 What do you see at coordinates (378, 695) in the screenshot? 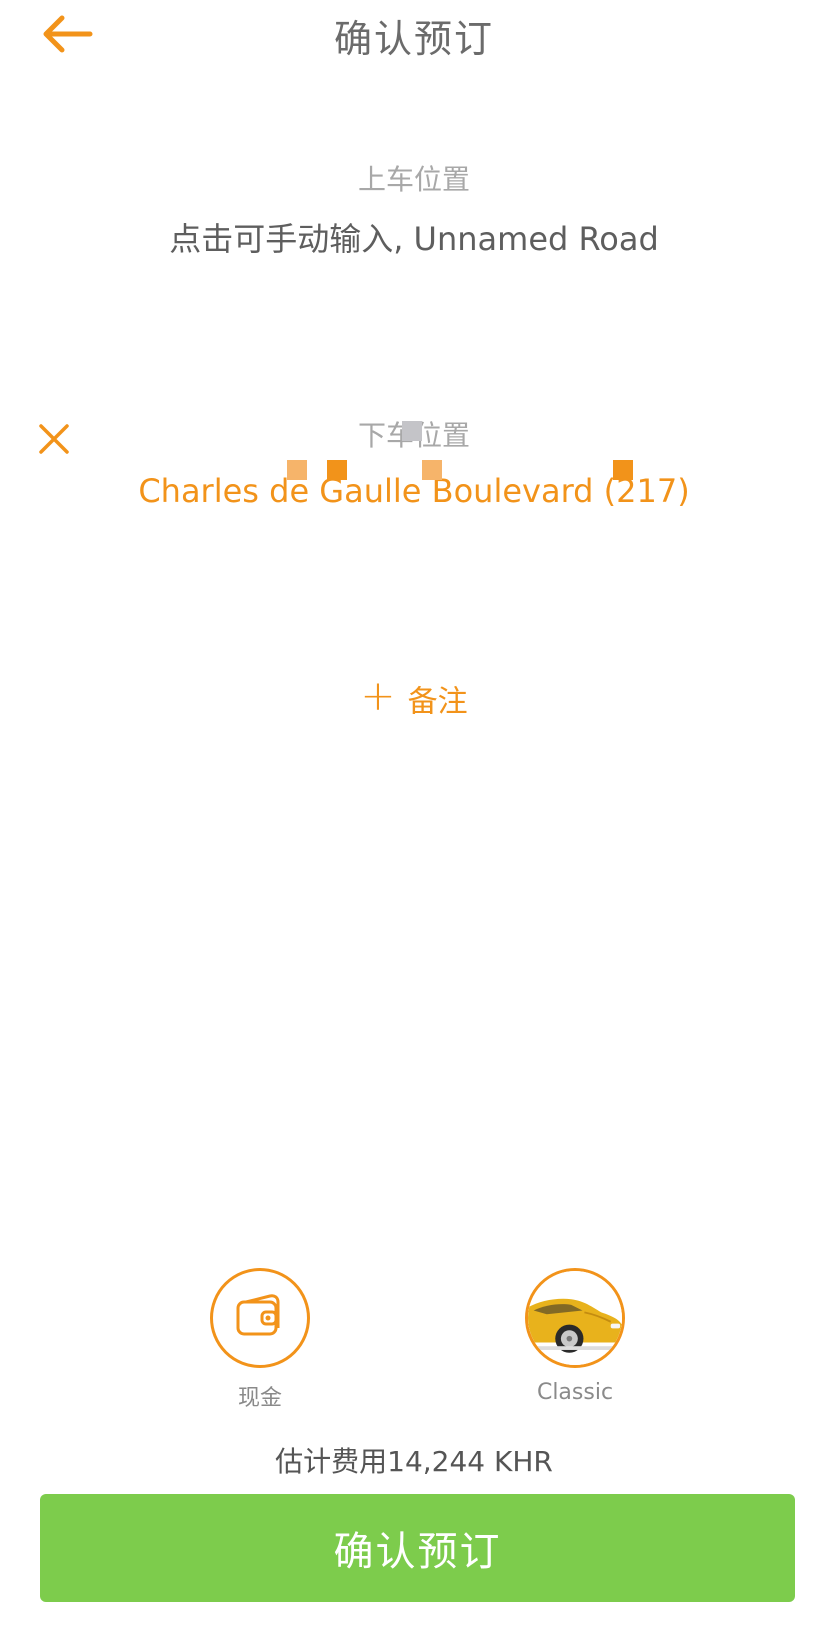
I see `plus-icon: +` at bounding box center [378, 695].